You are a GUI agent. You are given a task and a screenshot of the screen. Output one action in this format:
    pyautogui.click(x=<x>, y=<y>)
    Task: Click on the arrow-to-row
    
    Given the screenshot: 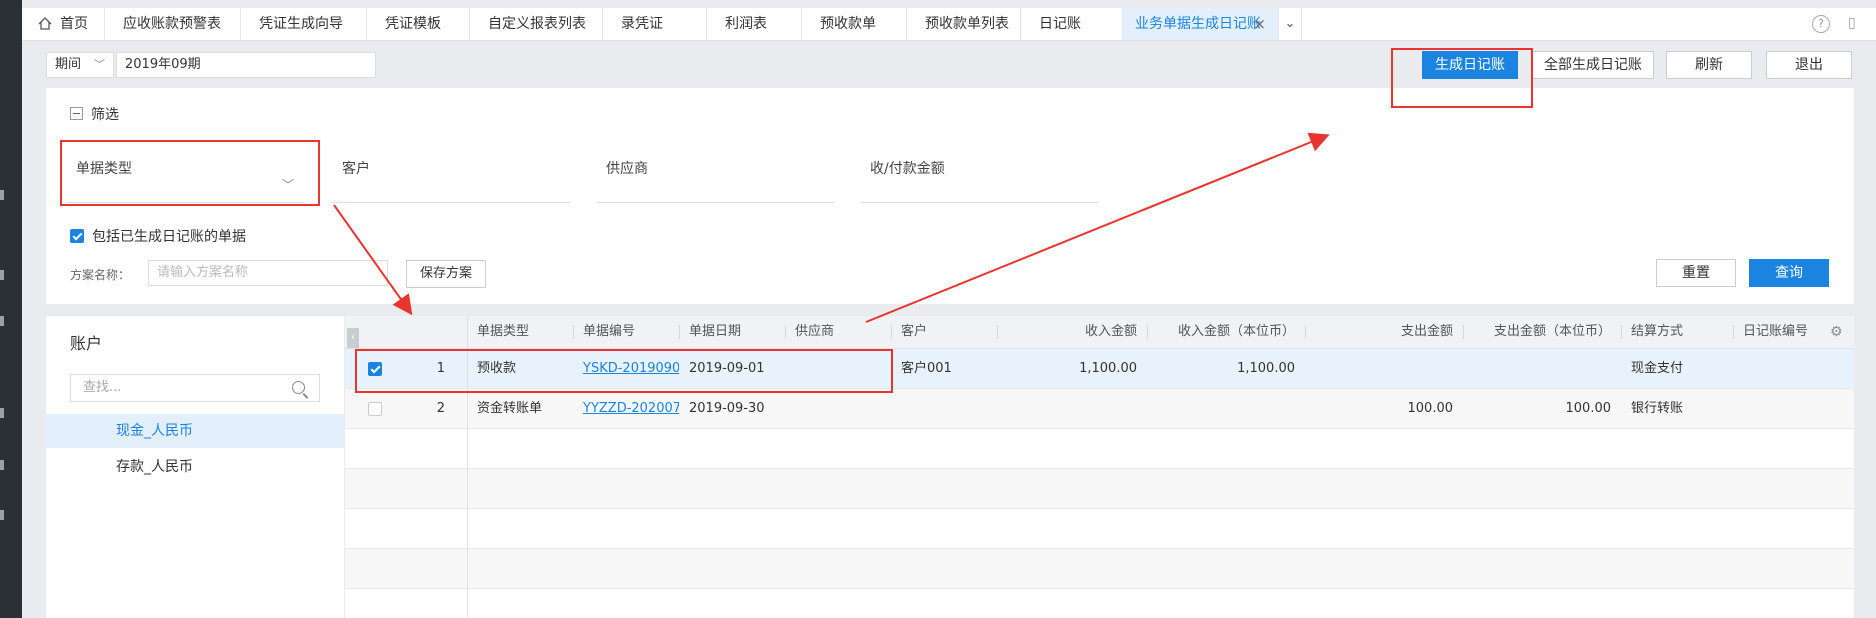 What is the action you would take?
    pyautogui.click(x=373, y=260)
    